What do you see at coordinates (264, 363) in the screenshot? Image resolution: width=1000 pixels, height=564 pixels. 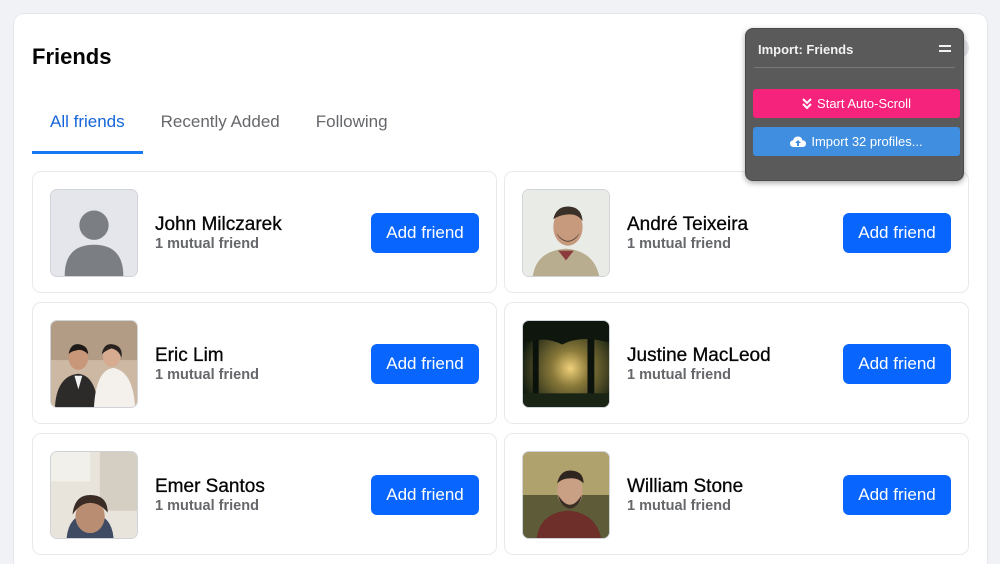 I see `friend-card: Eric Lim 1 mutual friend Add friend` at bounding box center [264, 363].